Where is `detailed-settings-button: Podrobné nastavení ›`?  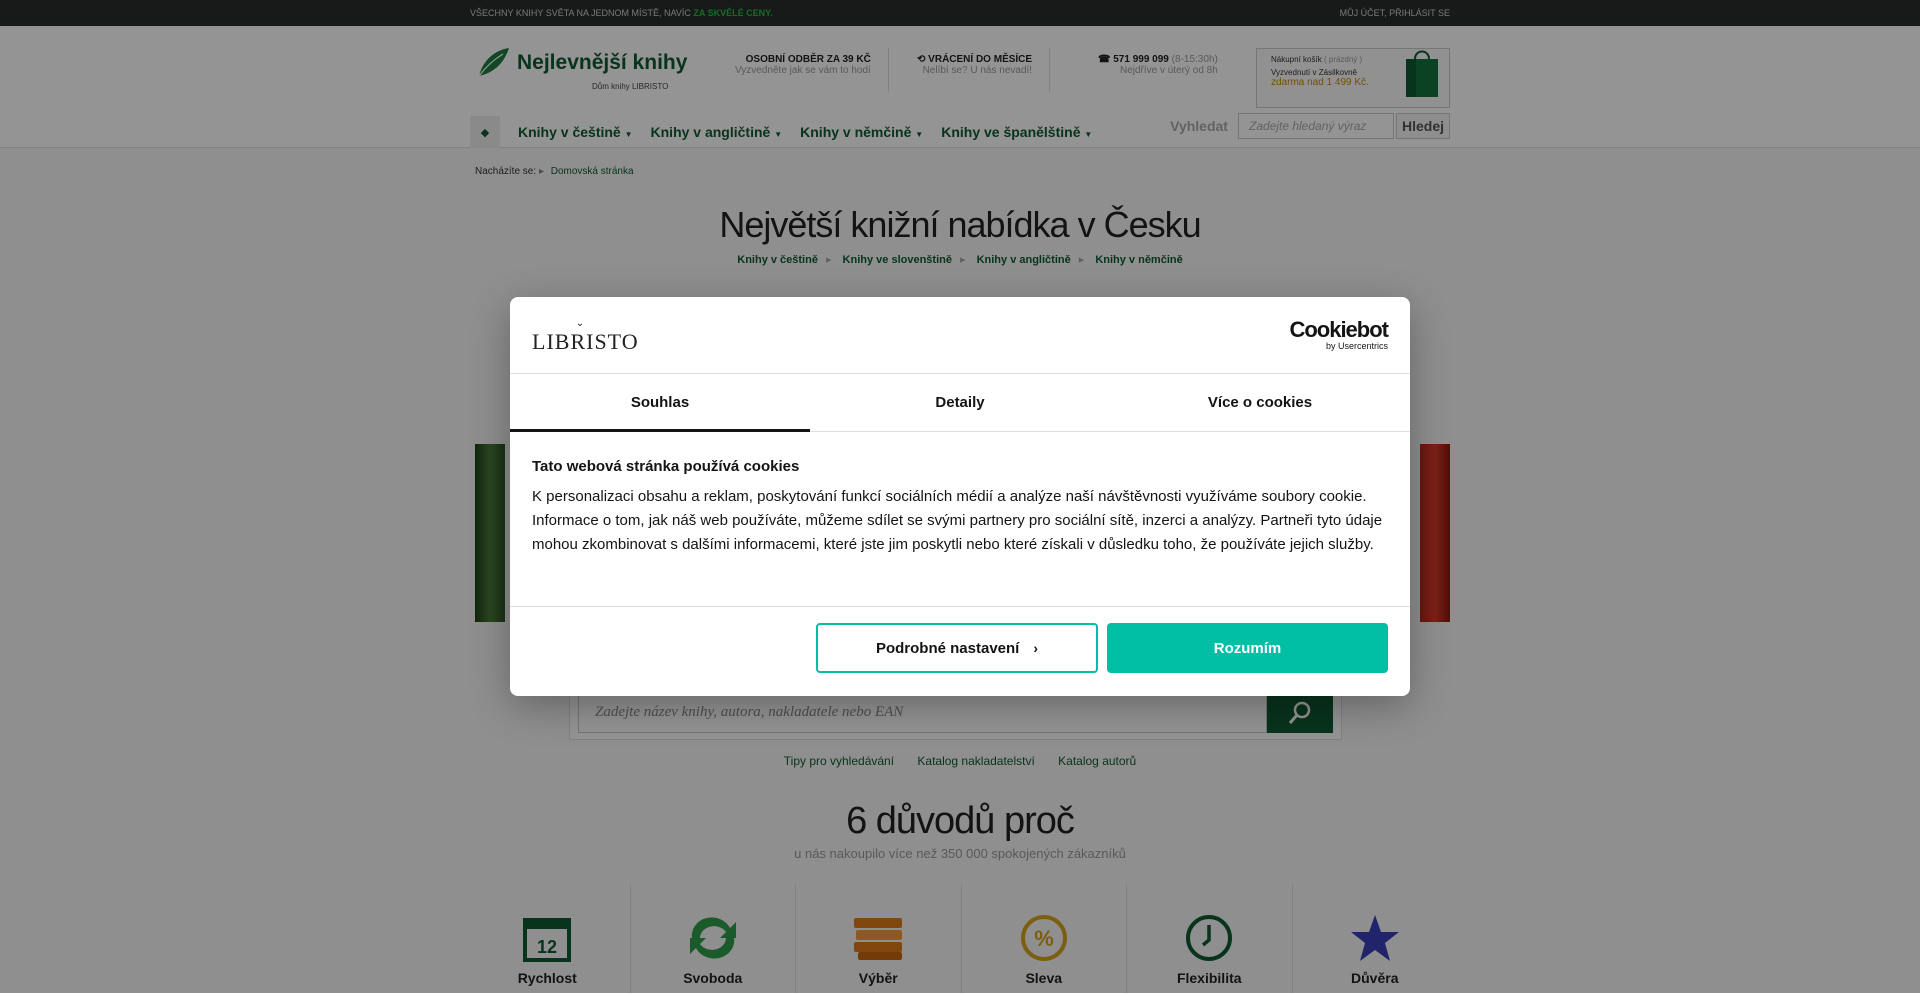 detailed-settings-button: Podrobné nastavení › is located at coordinates (957, 648).